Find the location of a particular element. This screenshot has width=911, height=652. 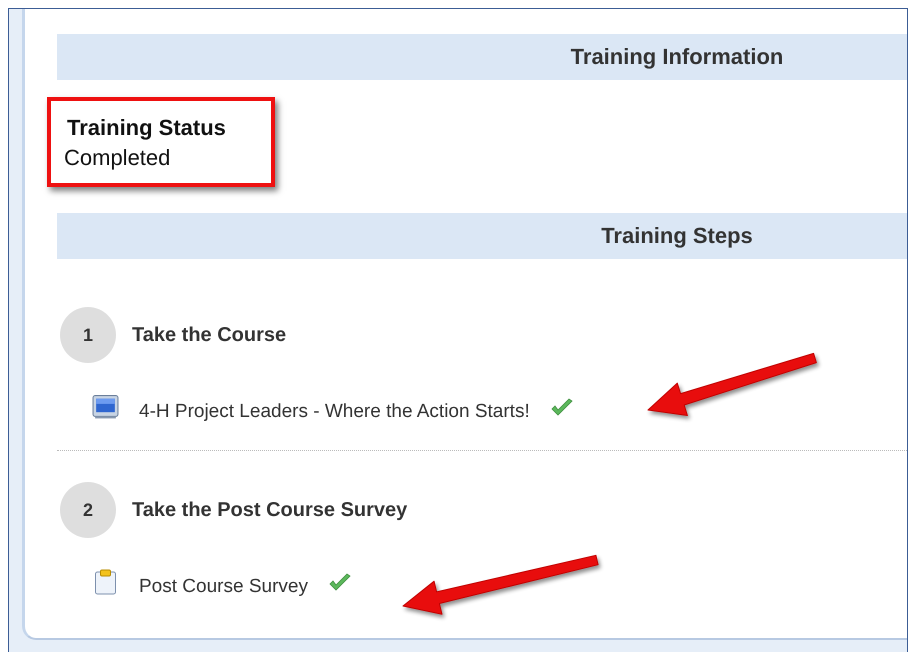

step-title: Take the Post Course Survey is located at coordinates (270, 510).